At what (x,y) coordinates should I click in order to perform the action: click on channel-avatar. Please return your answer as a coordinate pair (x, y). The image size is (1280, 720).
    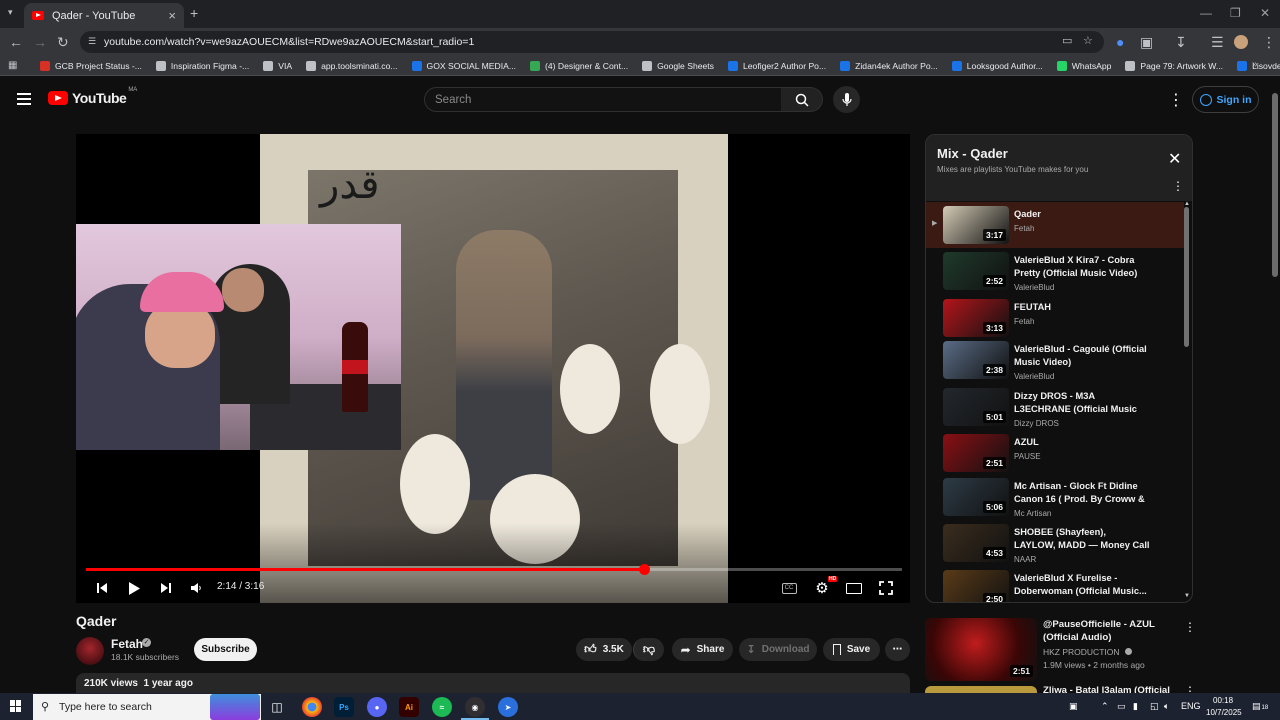
    Looking at the image, I should click on (90, 651).